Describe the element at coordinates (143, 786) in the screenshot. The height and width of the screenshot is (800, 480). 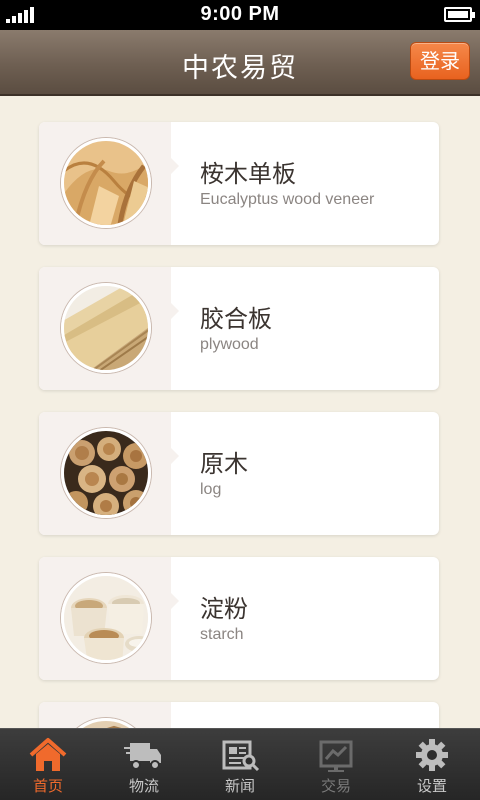
I see `tab-label: 物流` at that location.